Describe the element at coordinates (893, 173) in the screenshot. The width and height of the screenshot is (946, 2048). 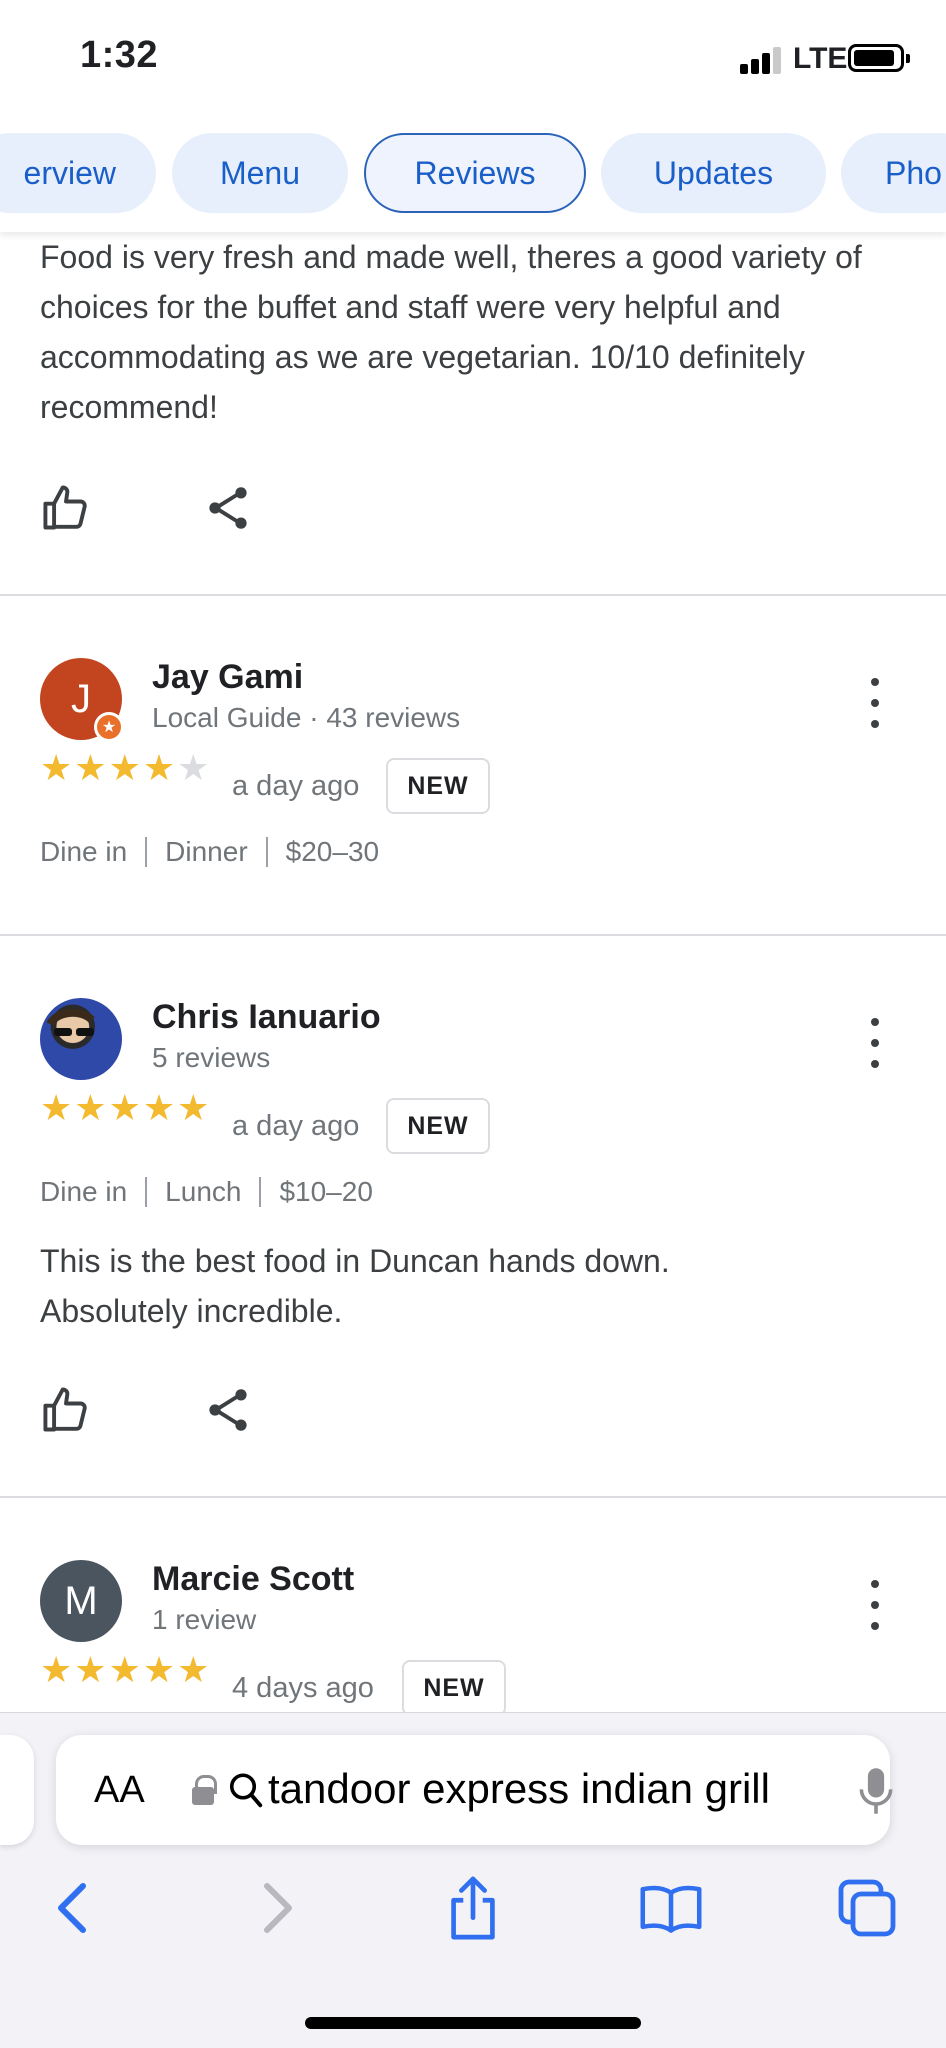
I see `tab-photos: Pho` at that location.